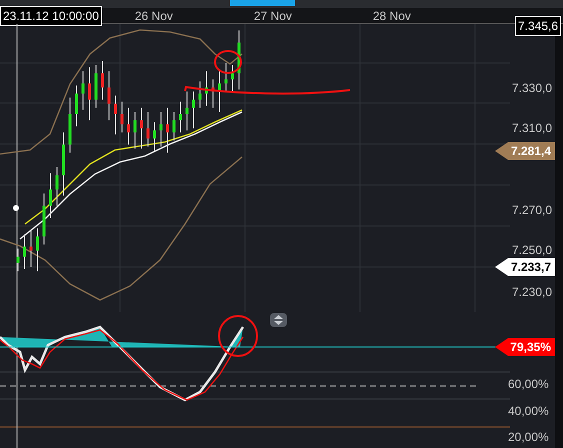 This screenshot has width=563, height=448. Describe the element at coordinates (528, 437) in the screenshot. I see `percent-tick: 20,00%` at that location.